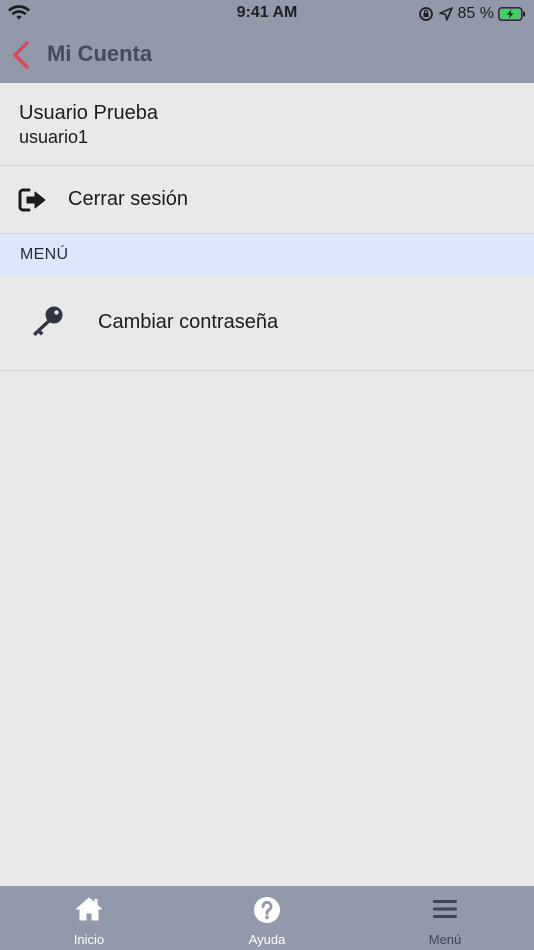 This screenshot has height=950, width=534. I want to click on app-header: 9:41 AM 85 % Mi Cuenta, so click(267, 41).